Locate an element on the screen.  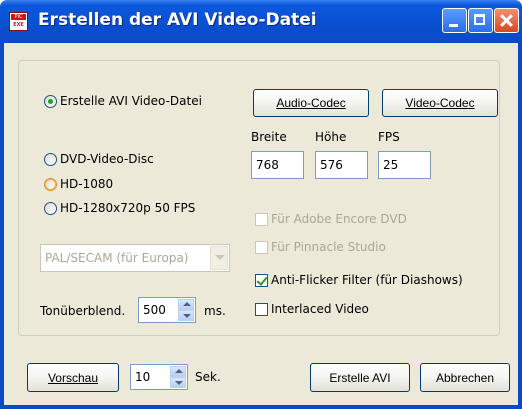
crossfade-value: 500 is located at coordinates (154, 310).